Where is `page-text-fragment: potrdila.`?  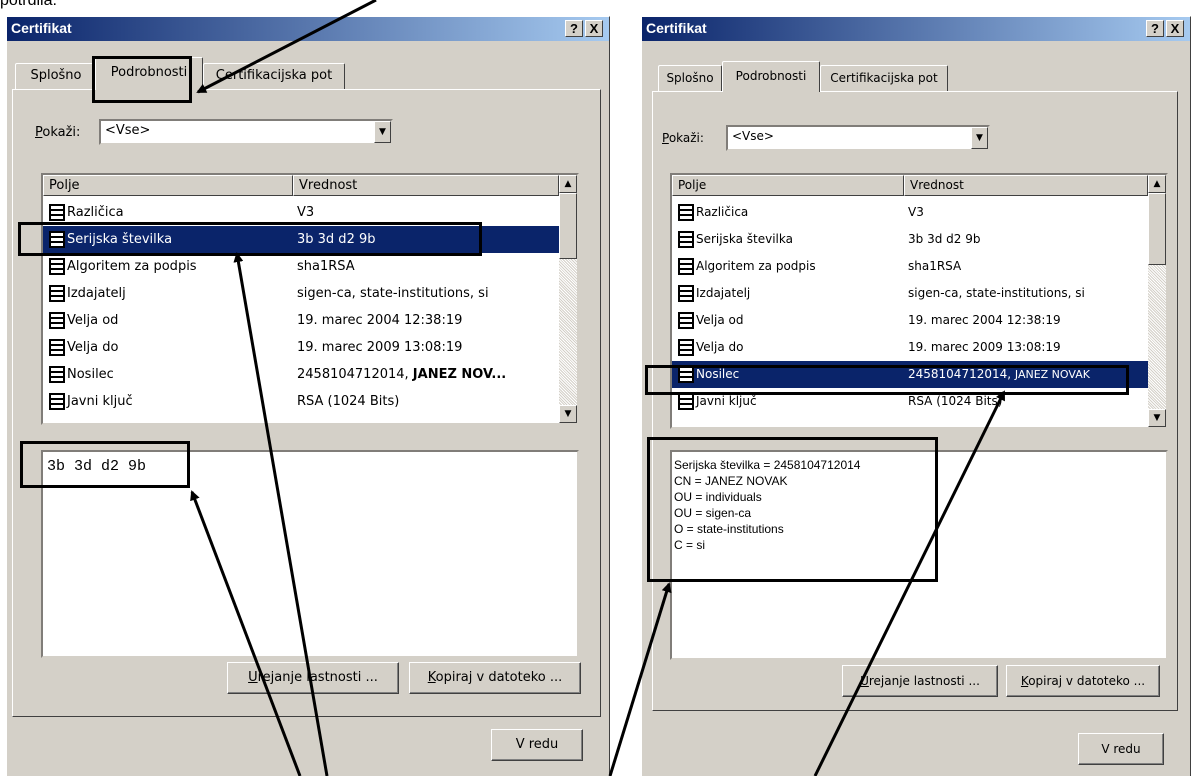
page-text-fragment: potrdila. is located at coordinates (28, 4).